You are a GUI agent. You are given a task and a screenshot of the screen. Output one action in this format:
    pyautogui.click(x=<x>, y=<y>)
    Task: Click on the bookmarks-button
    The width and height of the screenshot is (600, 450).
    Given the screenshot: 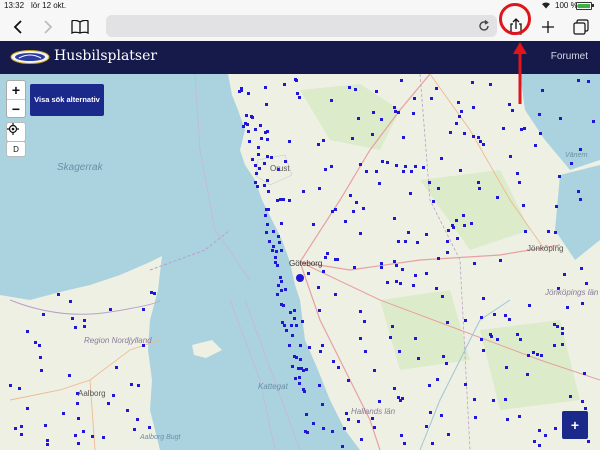 What is the action you would take?
    pyautogui.click(x=80, y=26)
    